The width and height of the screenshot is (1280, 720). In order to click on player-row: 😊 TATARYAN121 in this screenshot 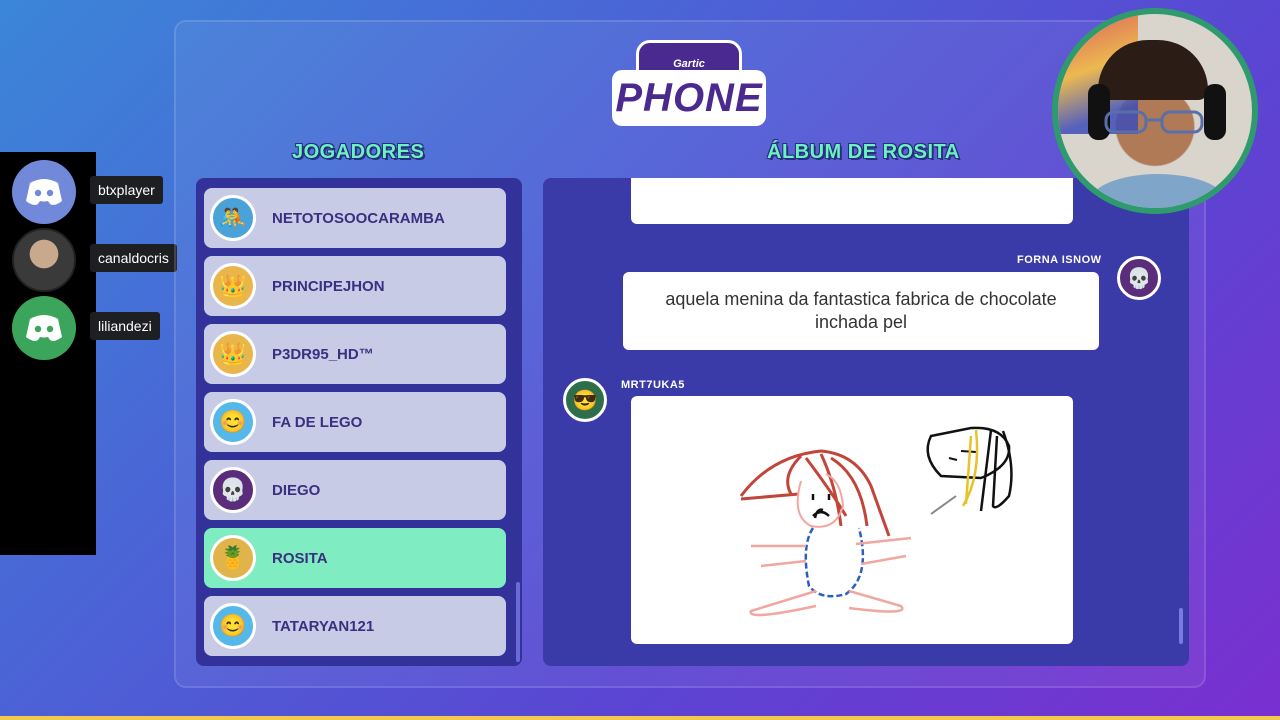, I will do `click(355, 626)`.